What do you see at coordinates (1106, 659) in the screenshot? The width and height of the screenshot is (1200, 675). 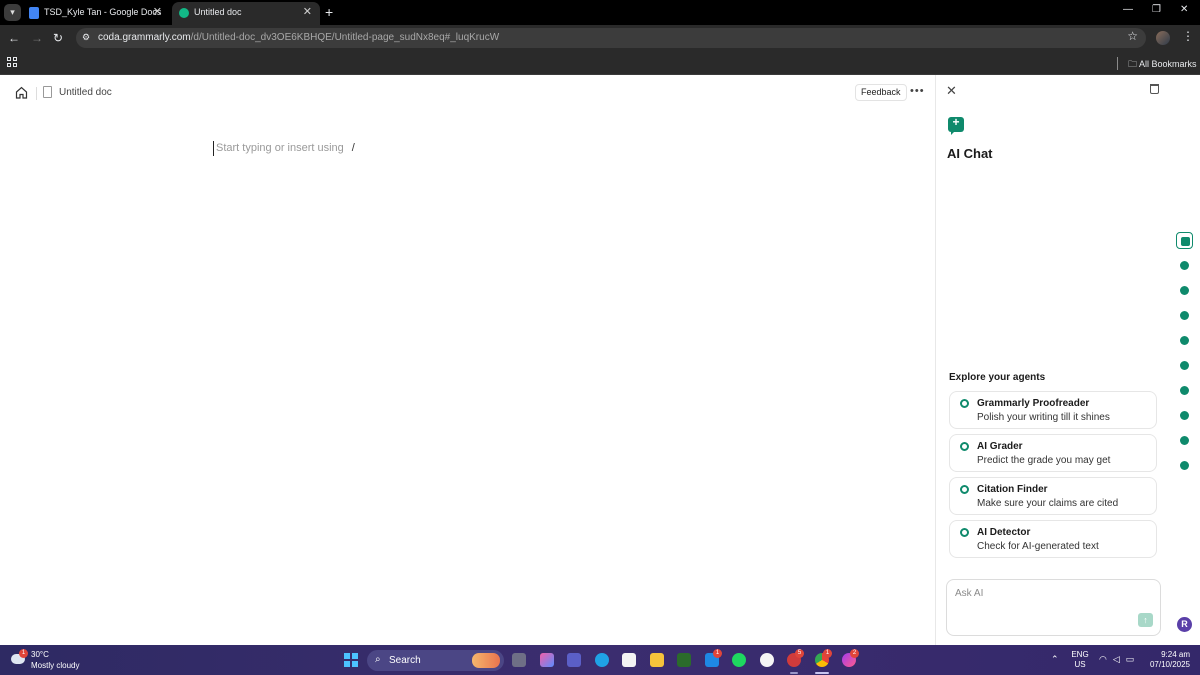 I see `wifi-icon: ◠` at bounding box center [1106, 659].